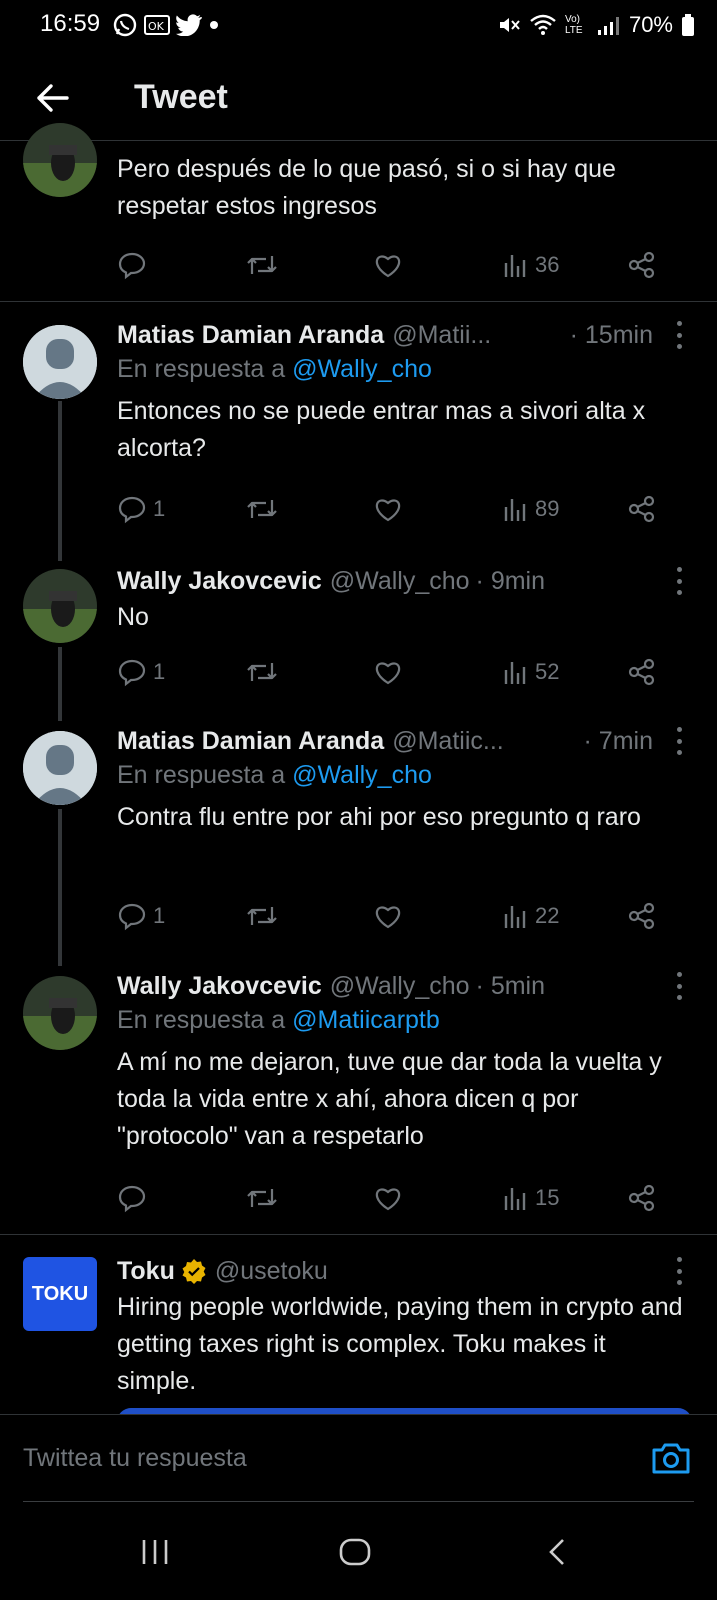  I want to click on reply-context: En respuesta a @Wally_cho, so click(274, 369).